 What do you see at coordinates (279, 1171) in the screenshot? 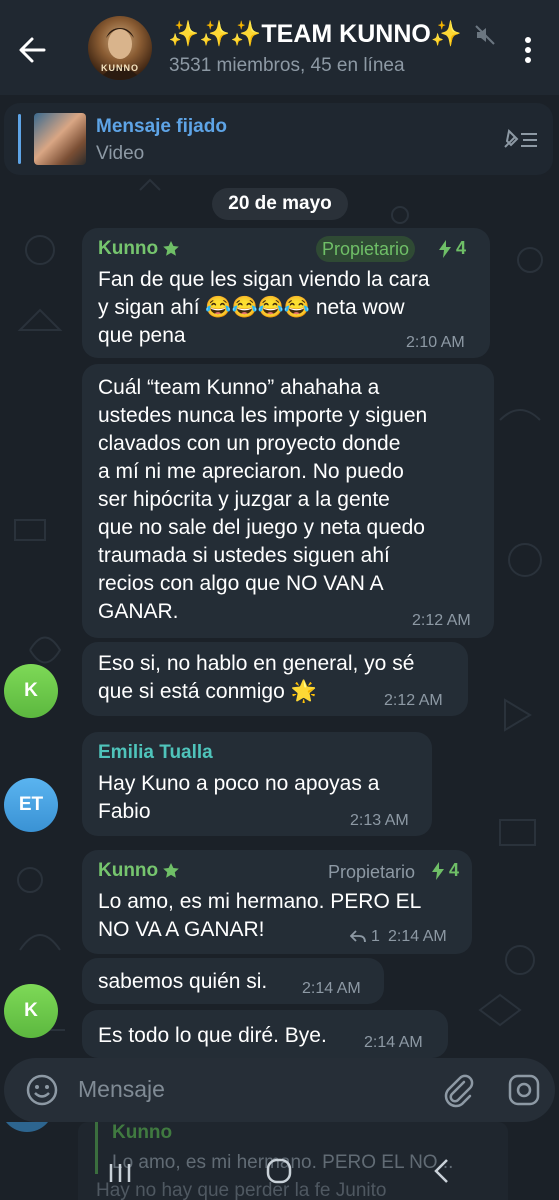
I see `home-icon` at bounding box center [279, 1171].